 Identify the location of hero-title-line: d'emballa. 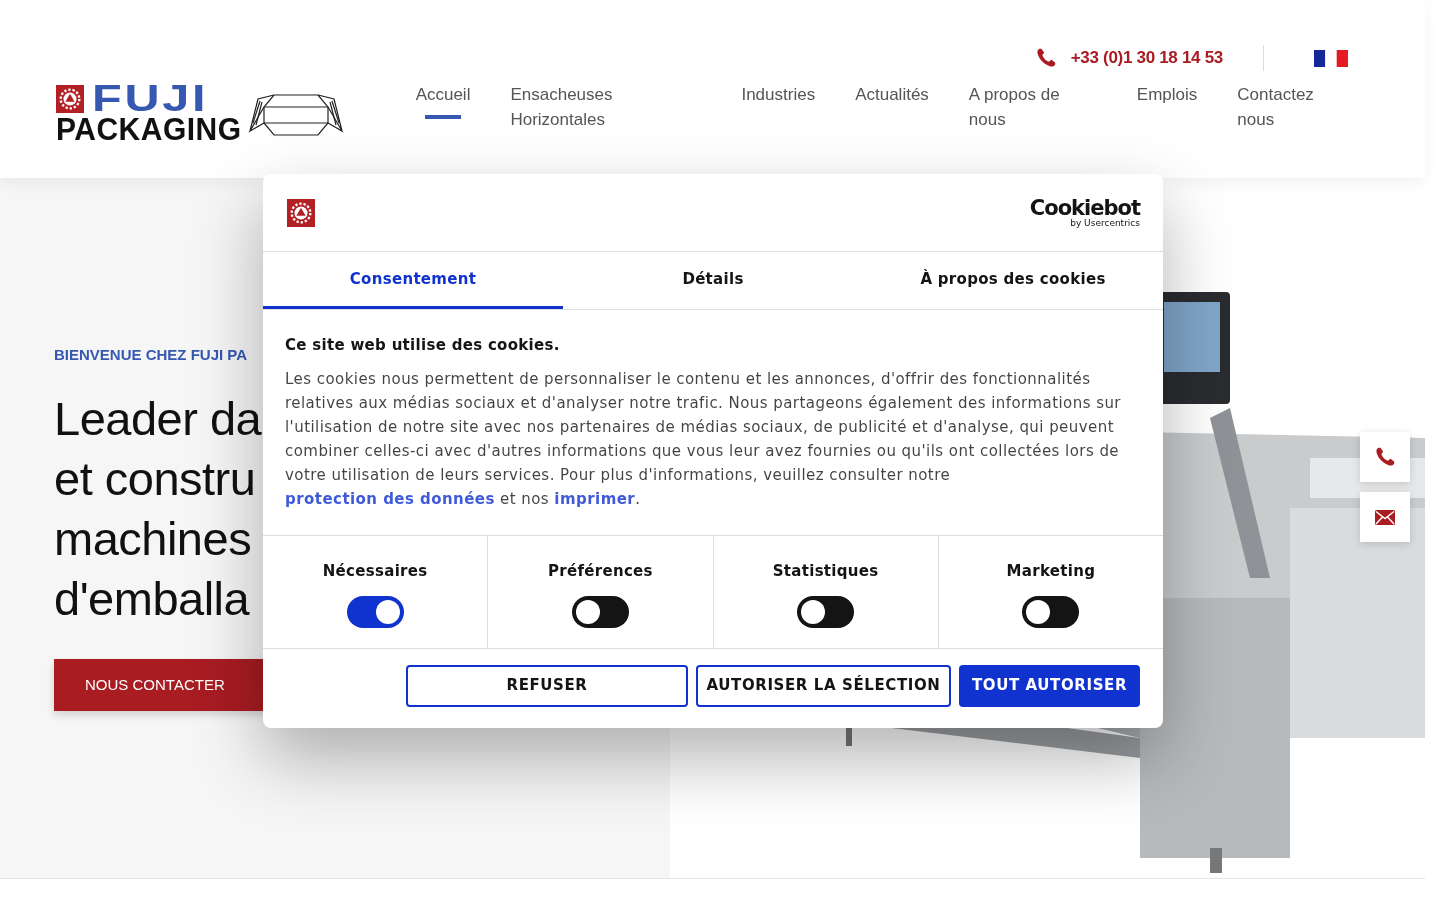
(152, 598).